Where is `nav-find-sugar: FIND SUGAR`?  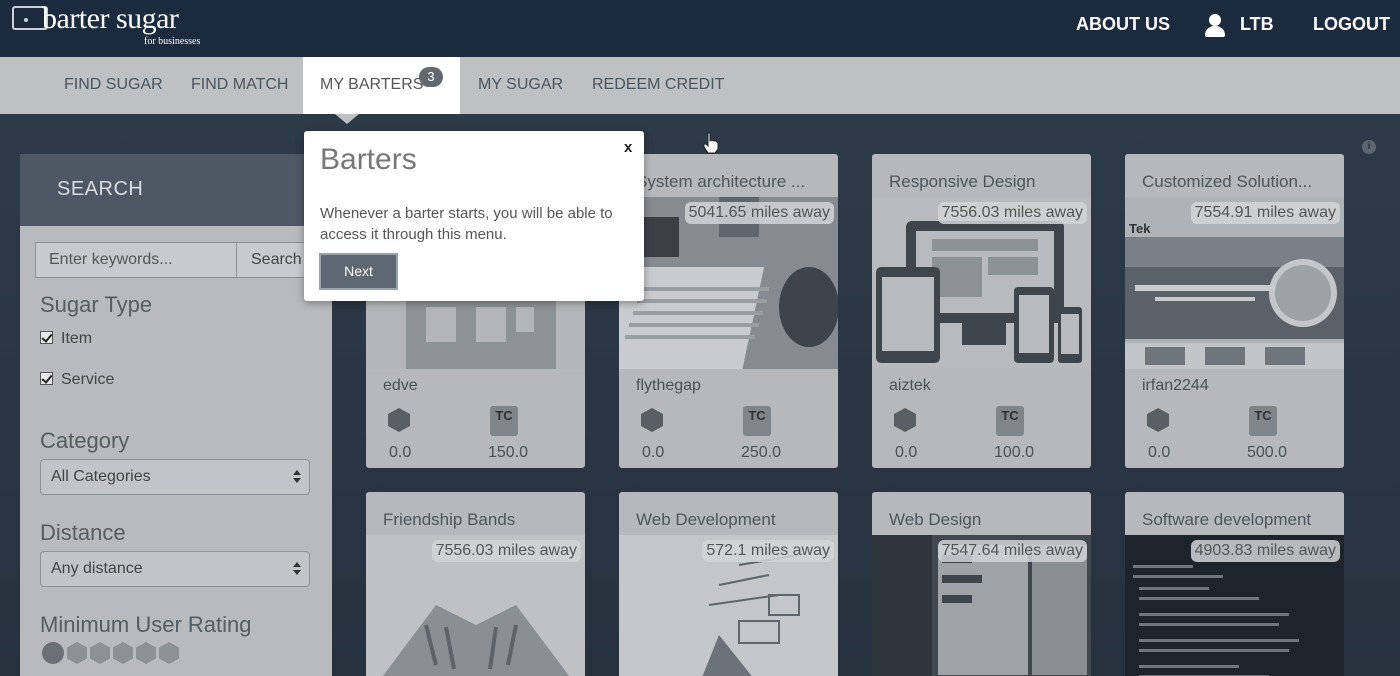 nav-find-sugar: FIND SUGAR is located at coordinates (113, 85).